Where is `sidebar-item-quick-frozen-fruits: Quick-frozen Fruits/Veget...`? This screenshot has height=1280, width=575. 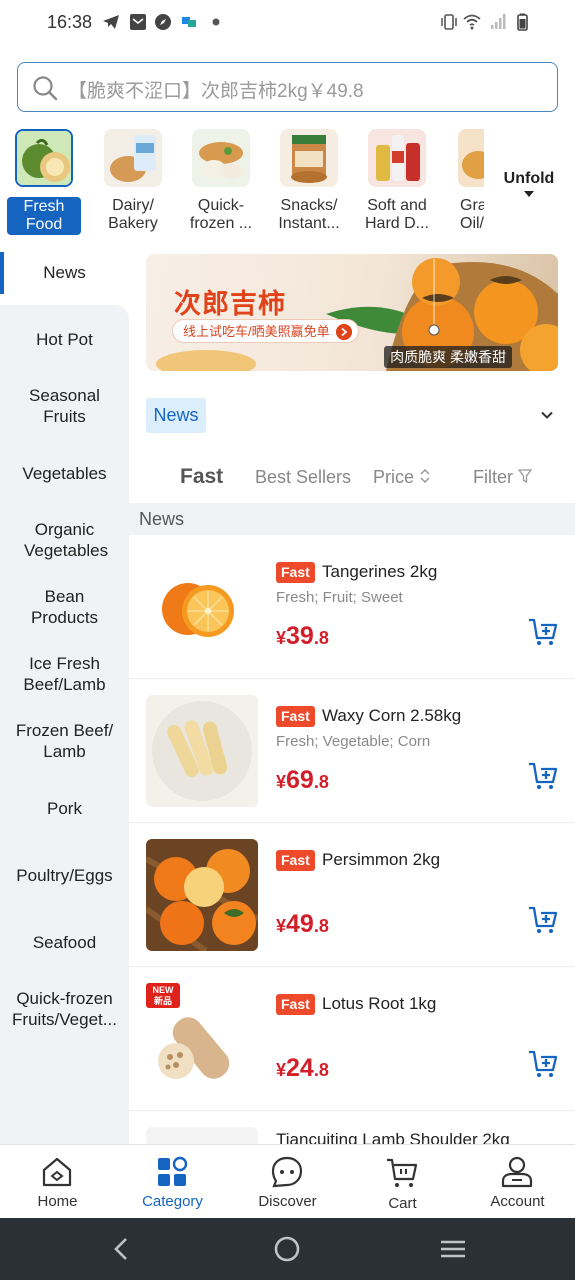 sidebar-item-quick-frozen-fruits: Quick-frozen Fruits/Veget... is located at coordinates (64, 1009).